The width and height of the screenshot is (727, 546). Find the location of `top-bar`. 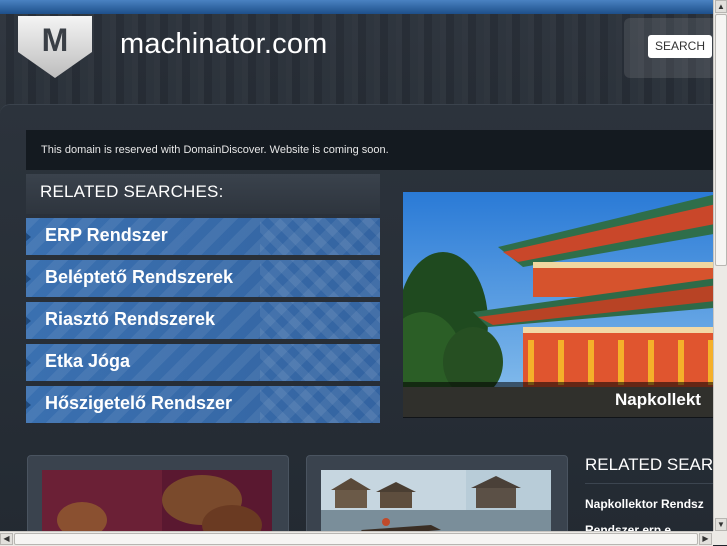

top-bar is located at coordinates (356, 7).